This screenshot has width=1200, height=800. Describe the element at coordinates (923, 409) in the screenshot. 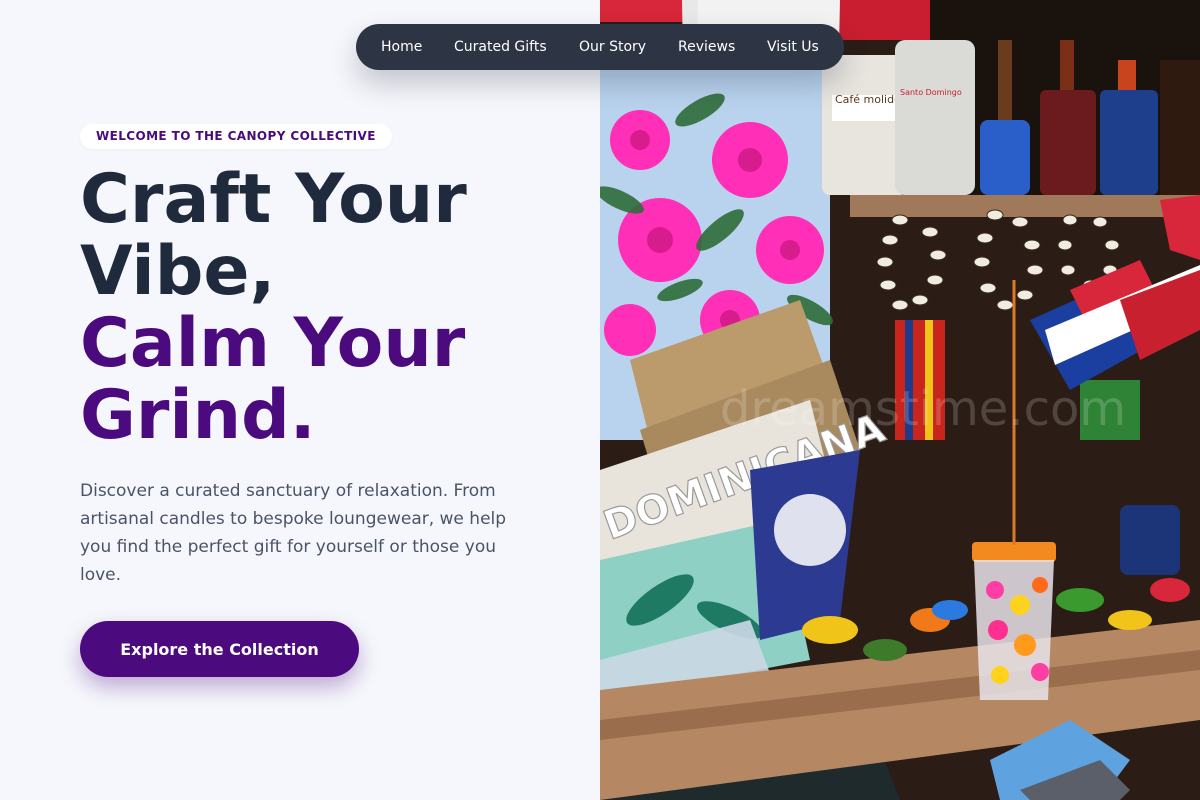

I see `photo-watermark: dreamstime.com` at that location.